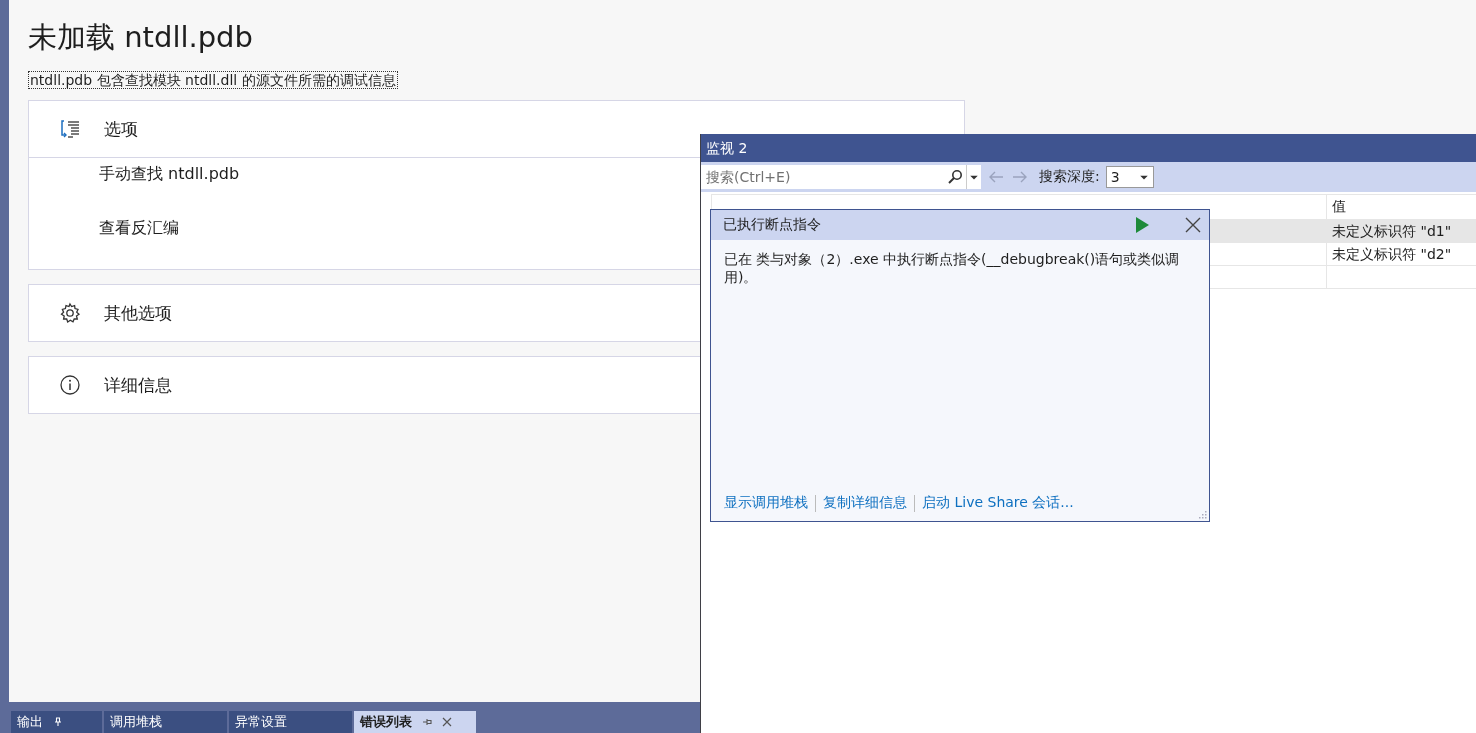  Describe the element at coordinates (766, 503) in the screenshot. I see `popup-link: 显示调用堆栈` at that location.